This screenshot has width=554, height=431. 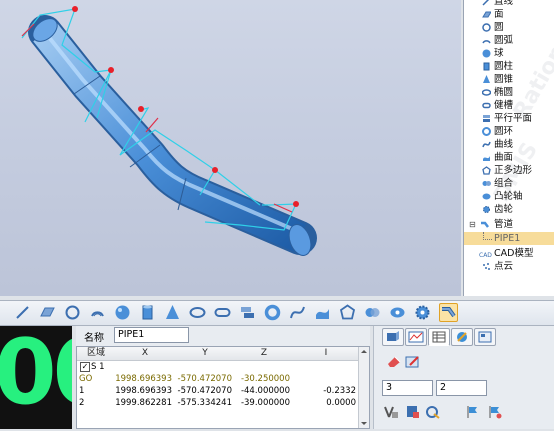 I want to click on column-header: I, so click(x=326, y=354).